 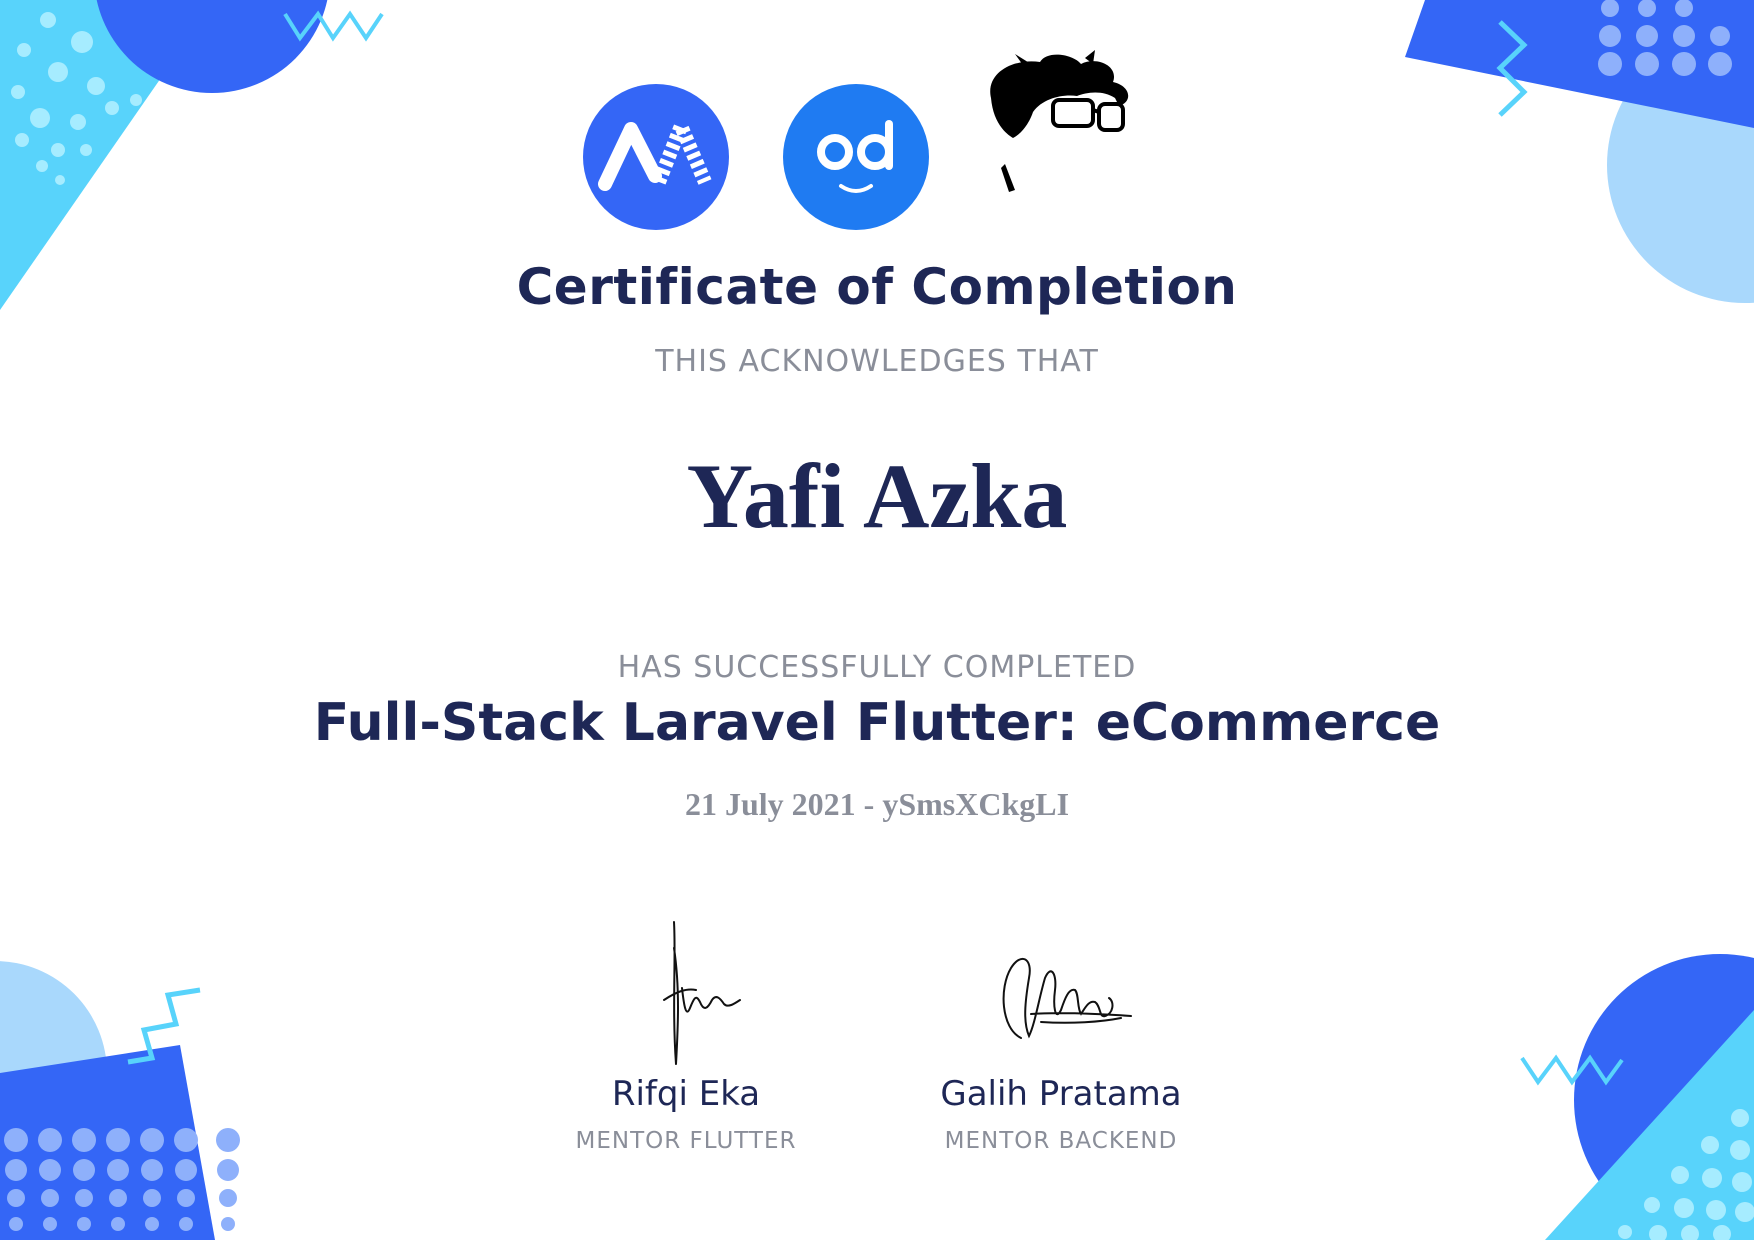 I want to click on completed-label: HAS SUCCESSFULLY COMPLETED, so click(x=877, y=667).